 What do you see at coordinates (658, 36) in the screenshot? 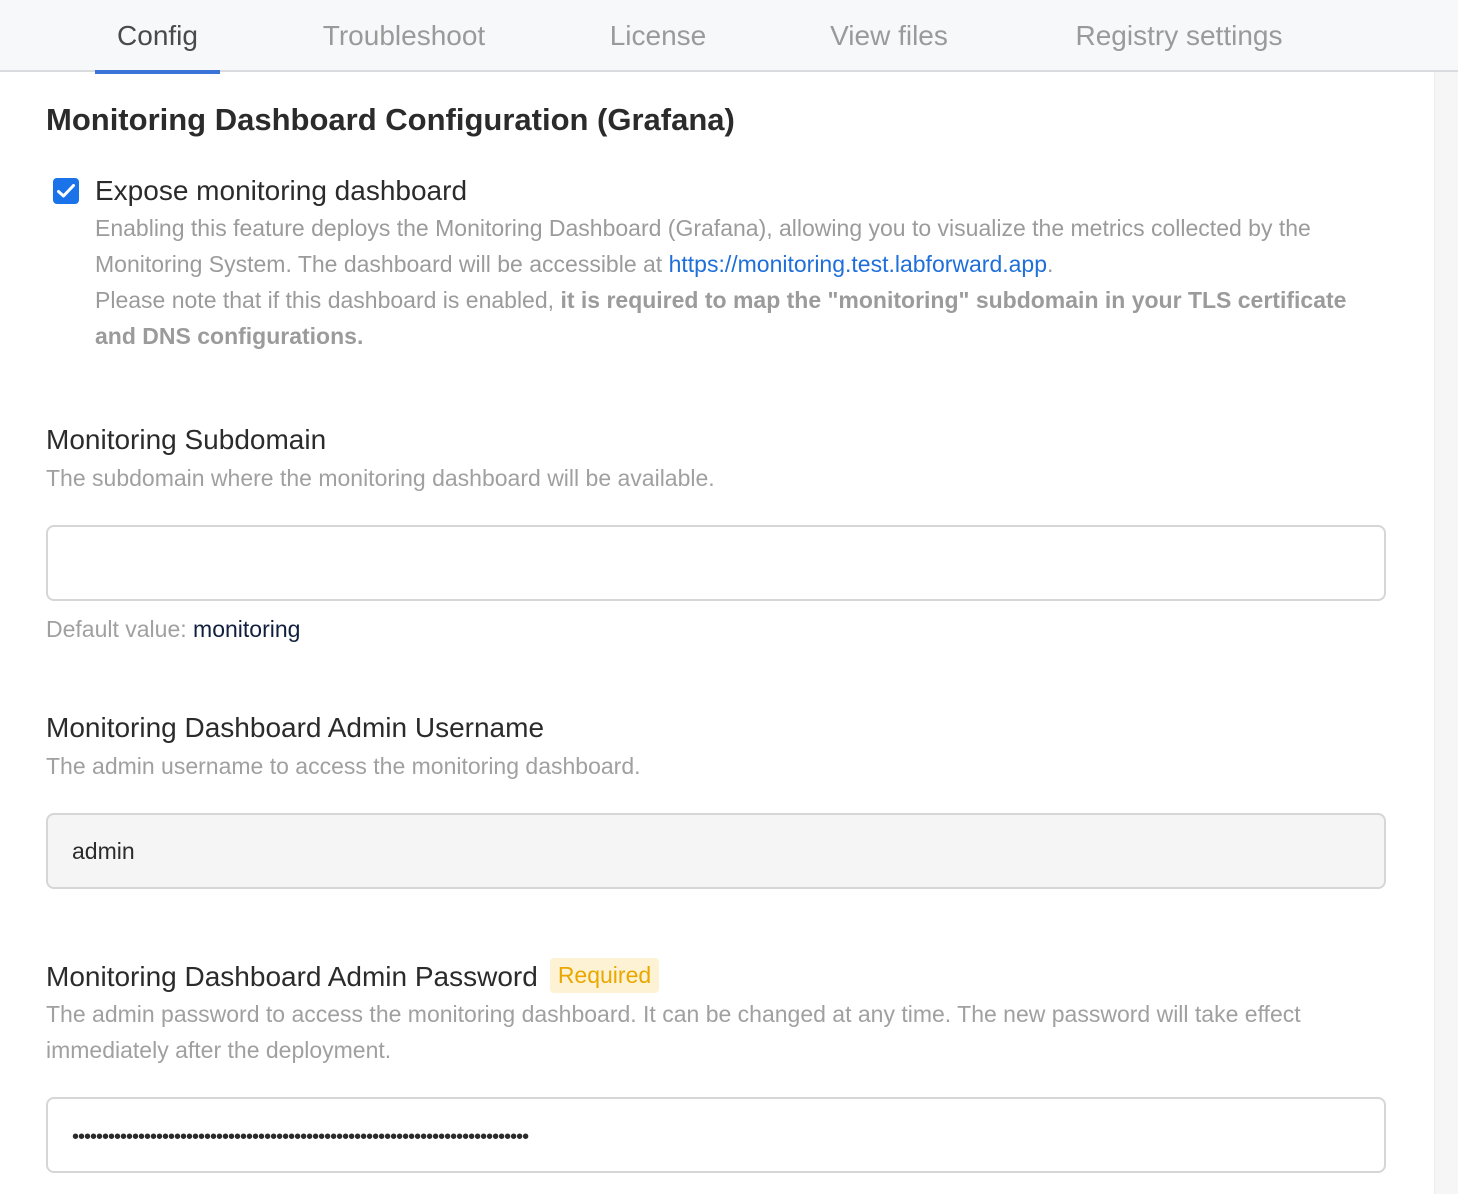
I see `tab-license: License` at bounding box center [658, 36].